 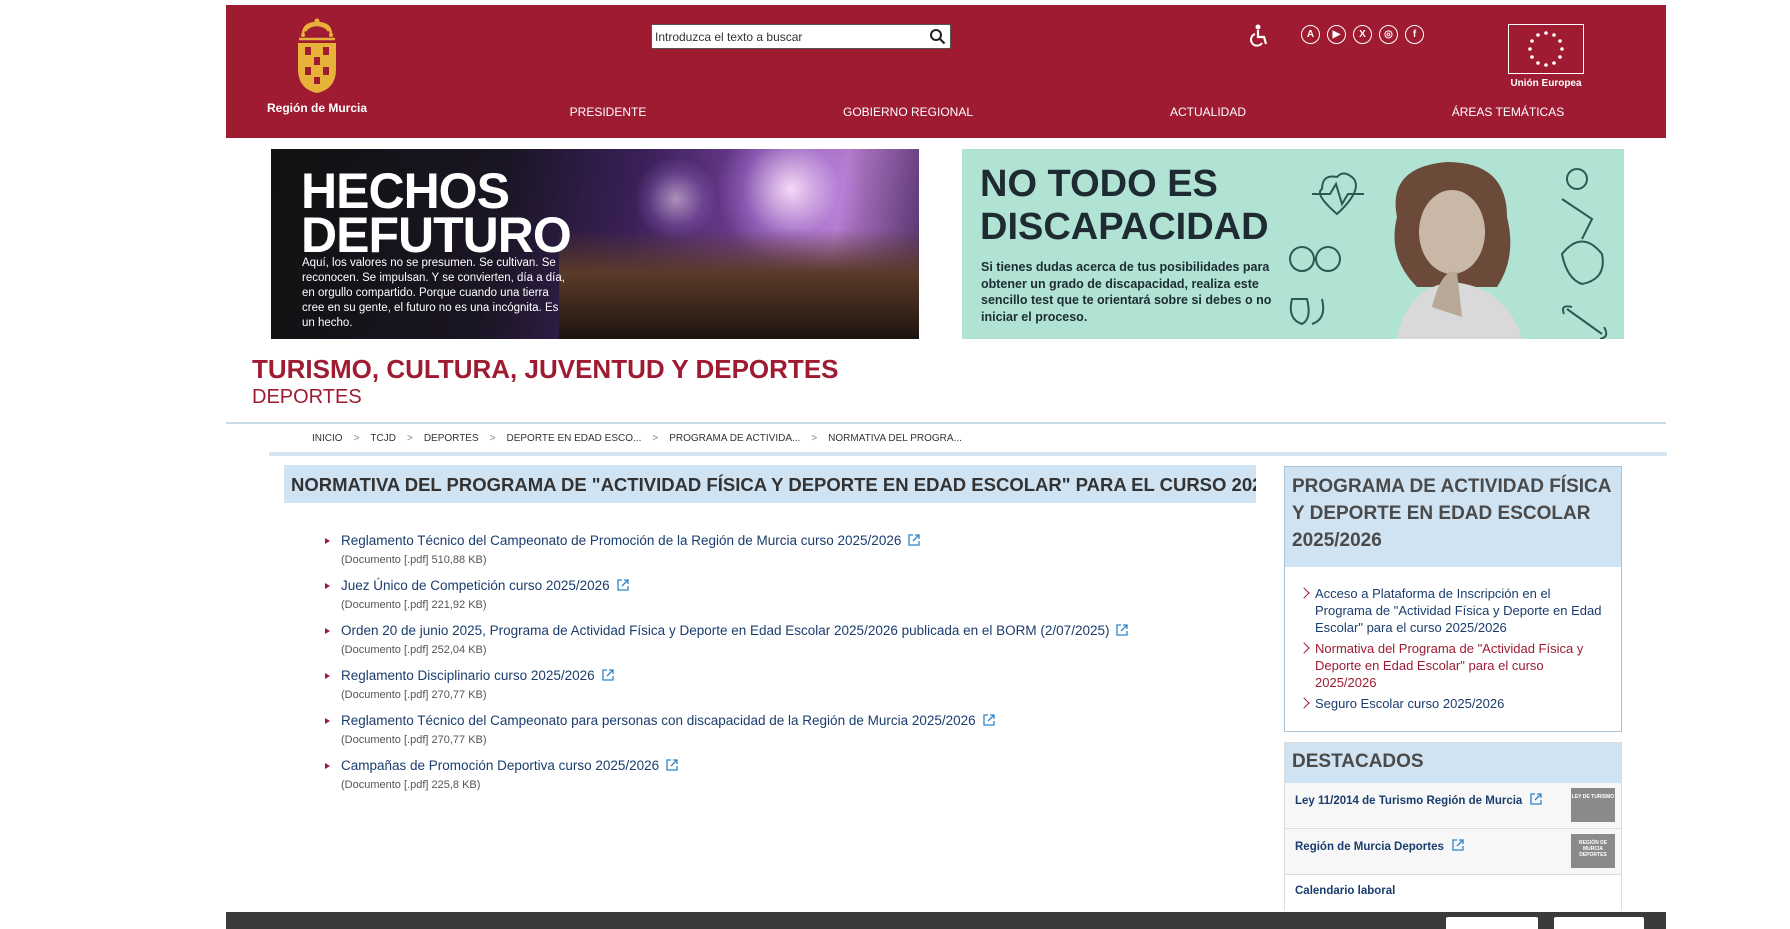 What do you see at coordinates (436, 213) in the screenshot?
I see `banner1-title: HECHOS DEFUTURO` at bounding box center [436, 213].